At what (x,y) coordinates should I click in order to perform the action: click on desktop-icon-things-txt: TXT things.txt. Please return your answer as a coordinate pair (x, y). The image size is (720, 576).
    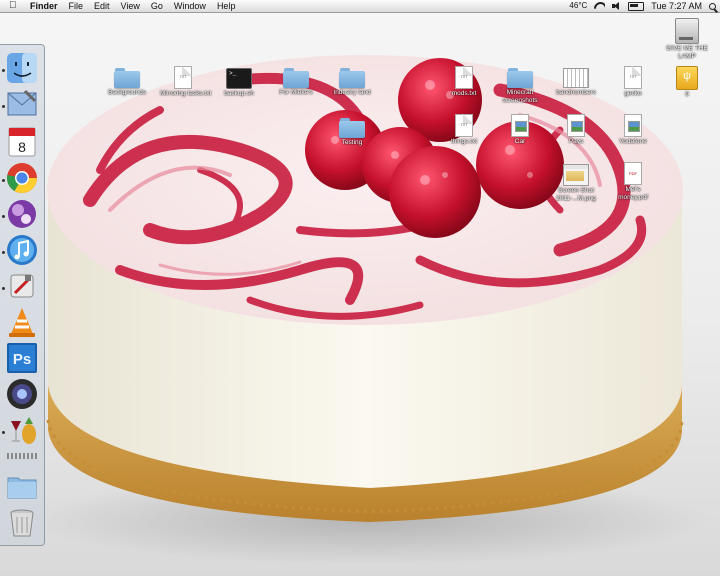
    Looking at the image, I should click on (464, 130).